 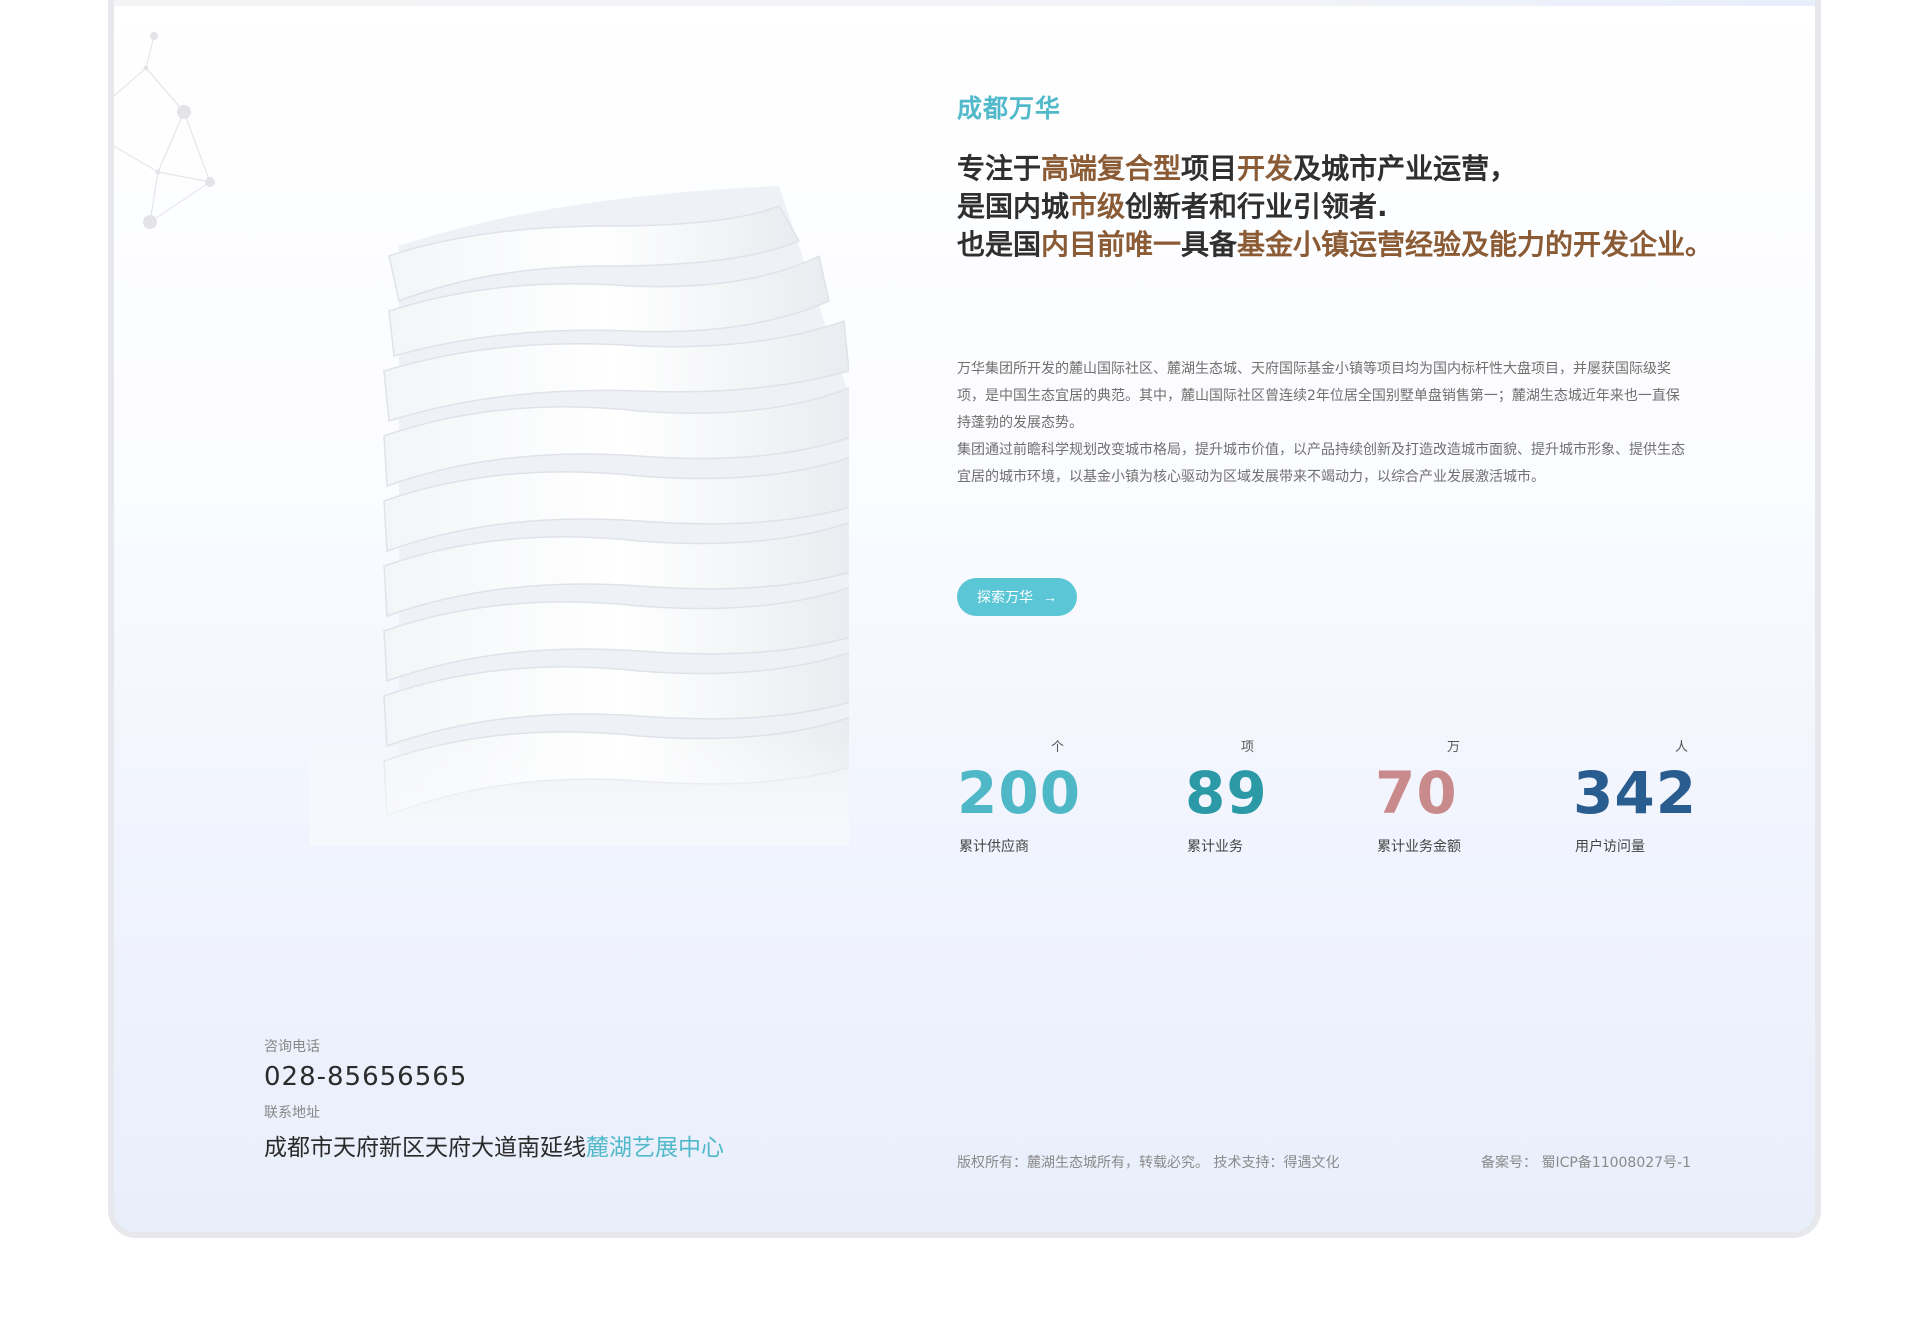 I want to click on stat-label: 累计供应商, so click(x=994, y=847).